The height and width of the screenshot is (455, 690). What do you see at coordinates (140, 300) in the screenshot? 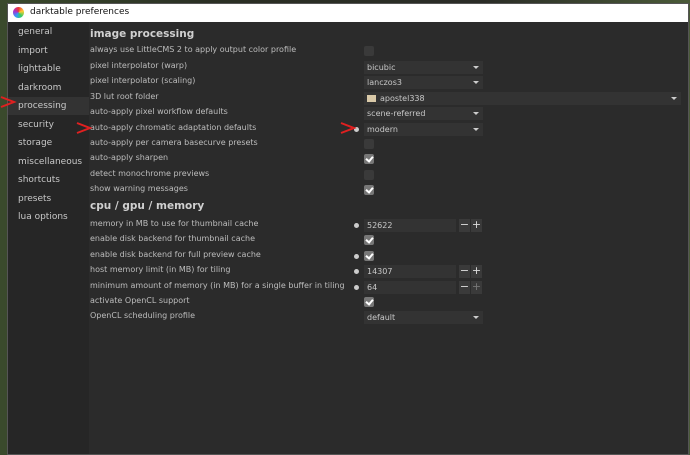
I see `pref-label: activate OpenCL support` at bounding box center [140, 300].